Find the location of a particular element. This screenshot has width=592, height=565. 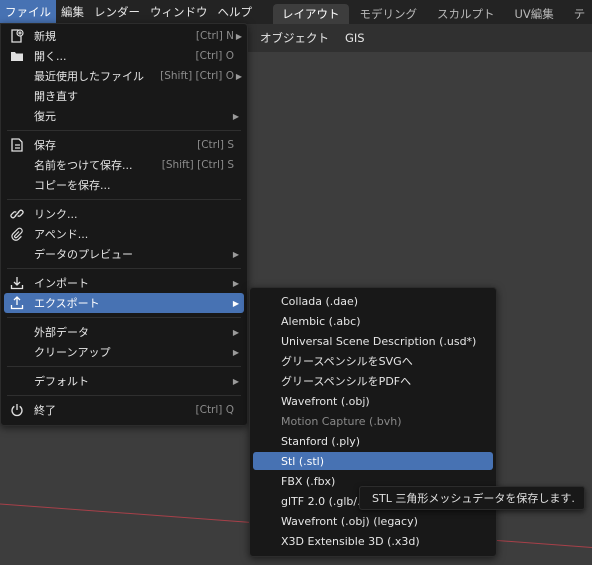

menu-window: ウィンドウ is located at coordinates (179, 12).